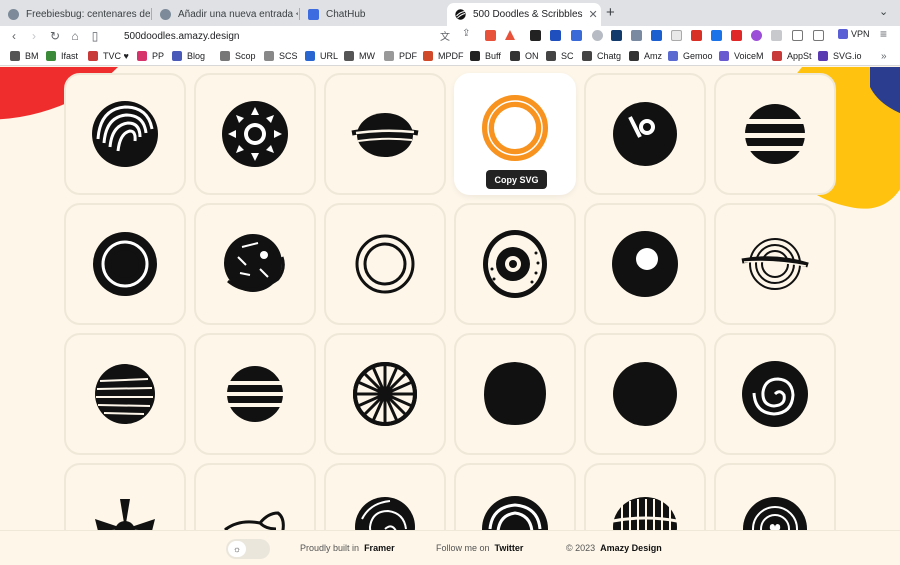 This screenshot has height=565, width=900. Describe the element at coordinates (485, 56) in the screenshot. I see `bookmark-item: Buff` at that location.